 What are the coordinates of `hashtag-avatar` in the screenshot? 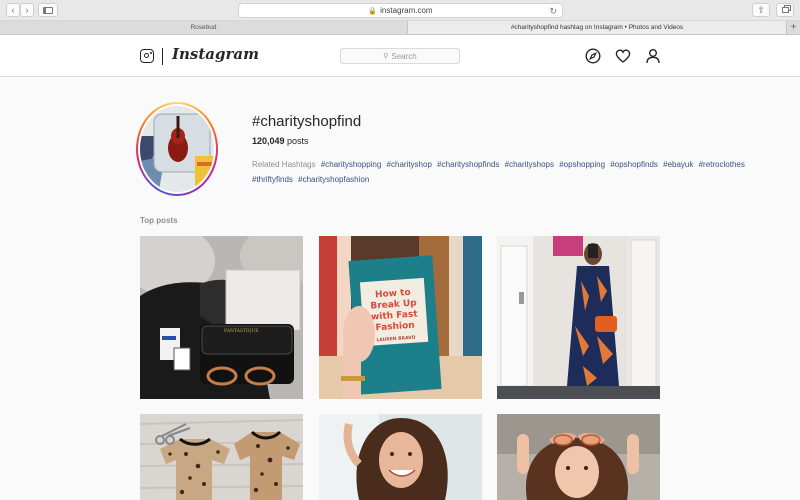 It's located at (177, 149).